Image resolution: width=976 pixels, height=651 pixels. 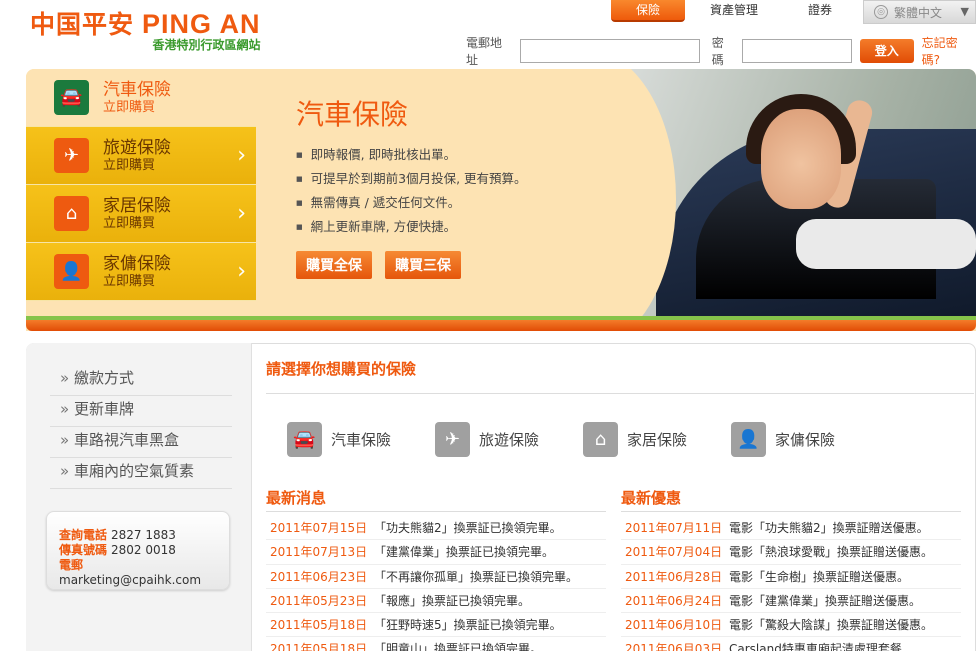 I want to click on promo-bullet: 無需傳真 / 遞交任何文件。, so click(x=411, y=203).